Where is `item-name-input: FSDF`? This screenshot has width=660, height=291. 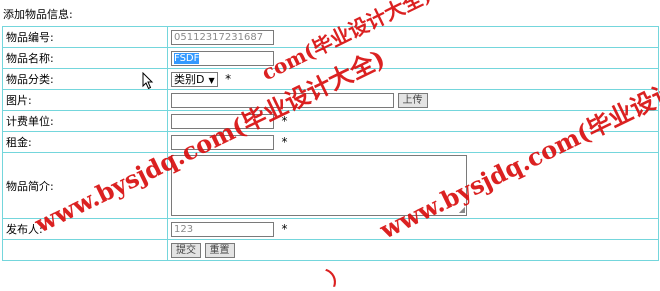 item-name-input: FSDF is located at coordinates (222, 58).